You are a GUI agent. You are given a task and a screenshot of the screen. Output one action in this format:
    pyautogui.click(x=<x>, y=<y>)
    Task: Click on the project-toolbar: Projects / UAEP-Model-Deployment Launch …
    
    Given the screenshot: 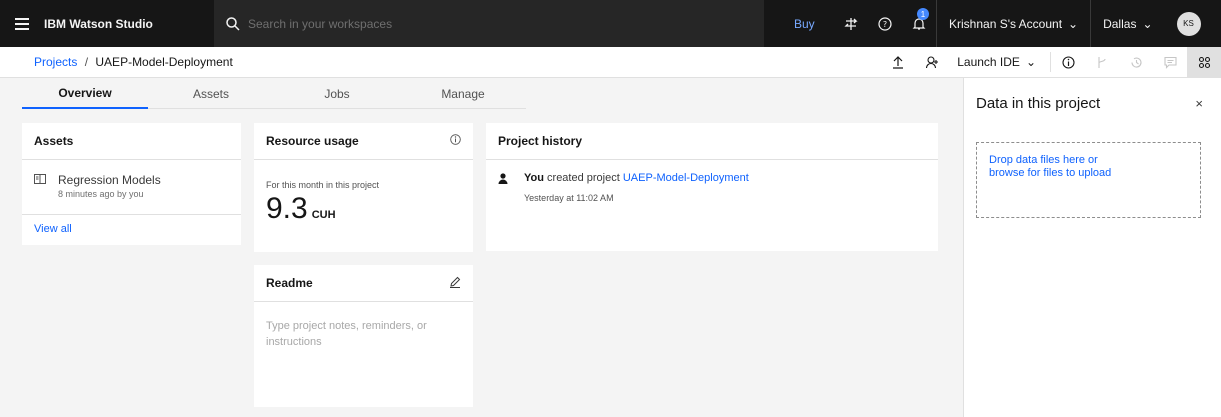 What is the action you would take?
    pyautogui.click(x=610, y=62)
    